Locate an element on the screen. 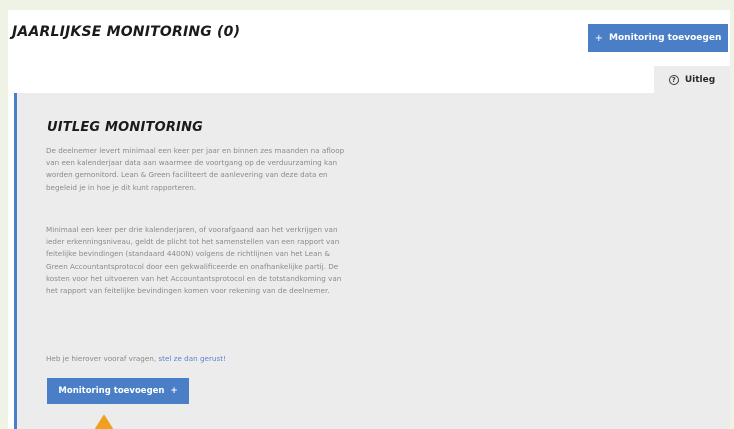 This screenshot has width=734, height=429. annotation-arrow-icon is located at coordinates (104, 422).